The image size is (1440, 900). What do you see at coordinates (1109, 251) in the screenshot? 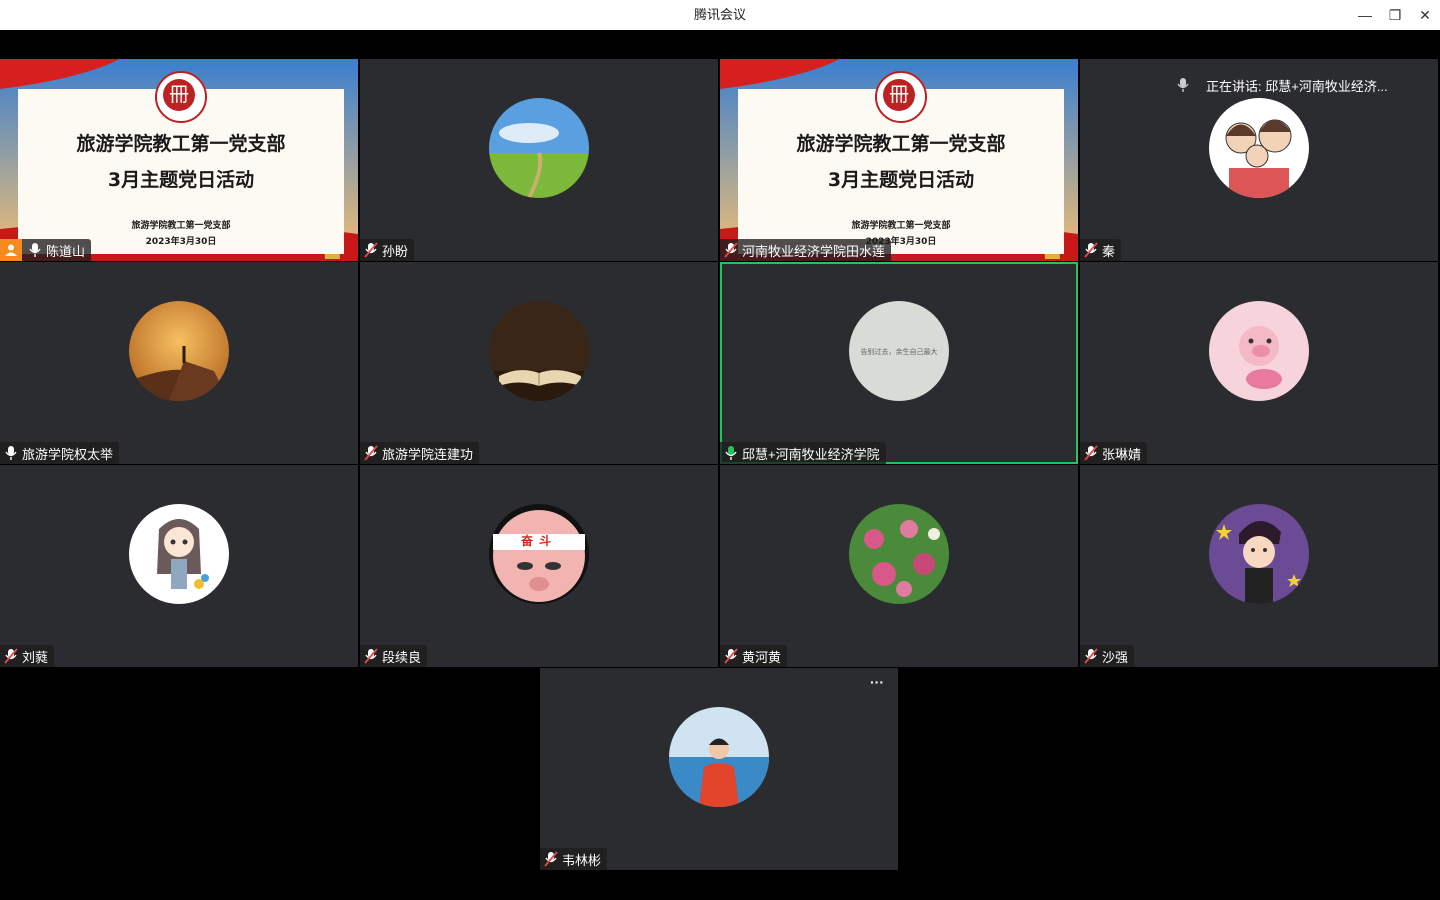
I see `participant-name: 秦` at bounding box center [1109, 251].